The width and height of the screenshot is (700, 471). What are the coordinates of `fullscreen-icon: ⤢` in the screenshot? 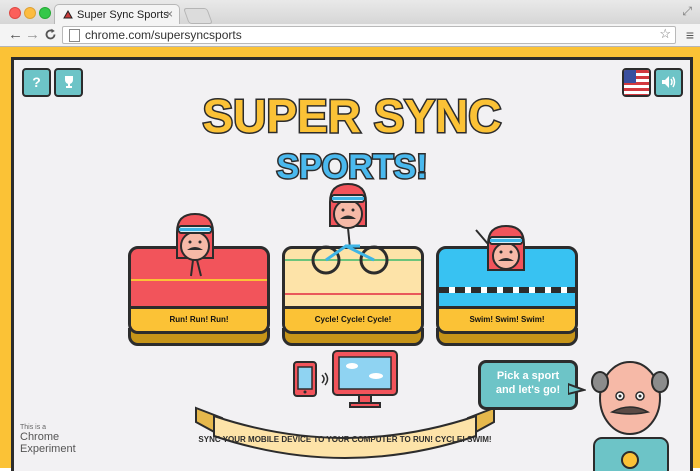 It's located at (687, 11).